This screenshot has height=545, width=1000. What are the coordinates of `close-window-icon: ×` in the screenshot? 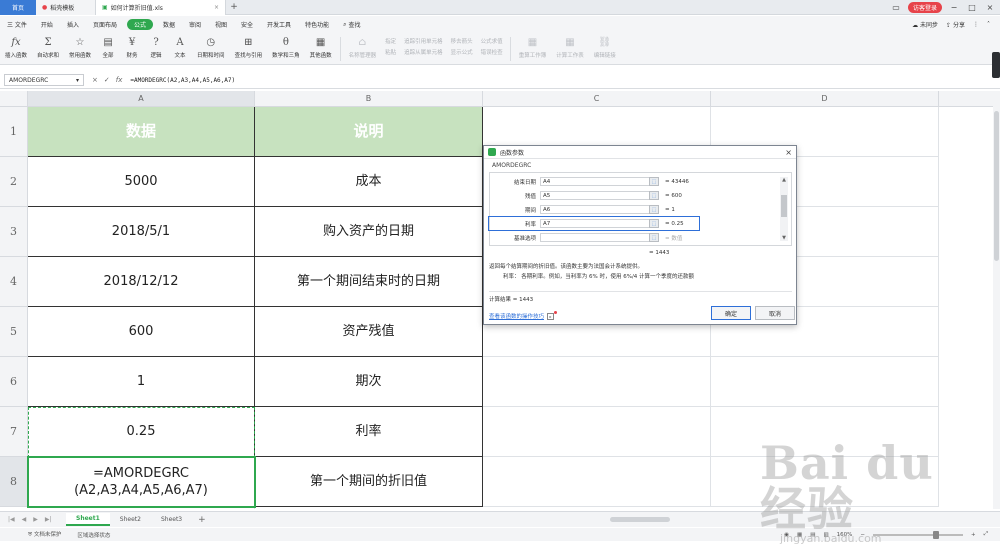 It's located at (990, 7).